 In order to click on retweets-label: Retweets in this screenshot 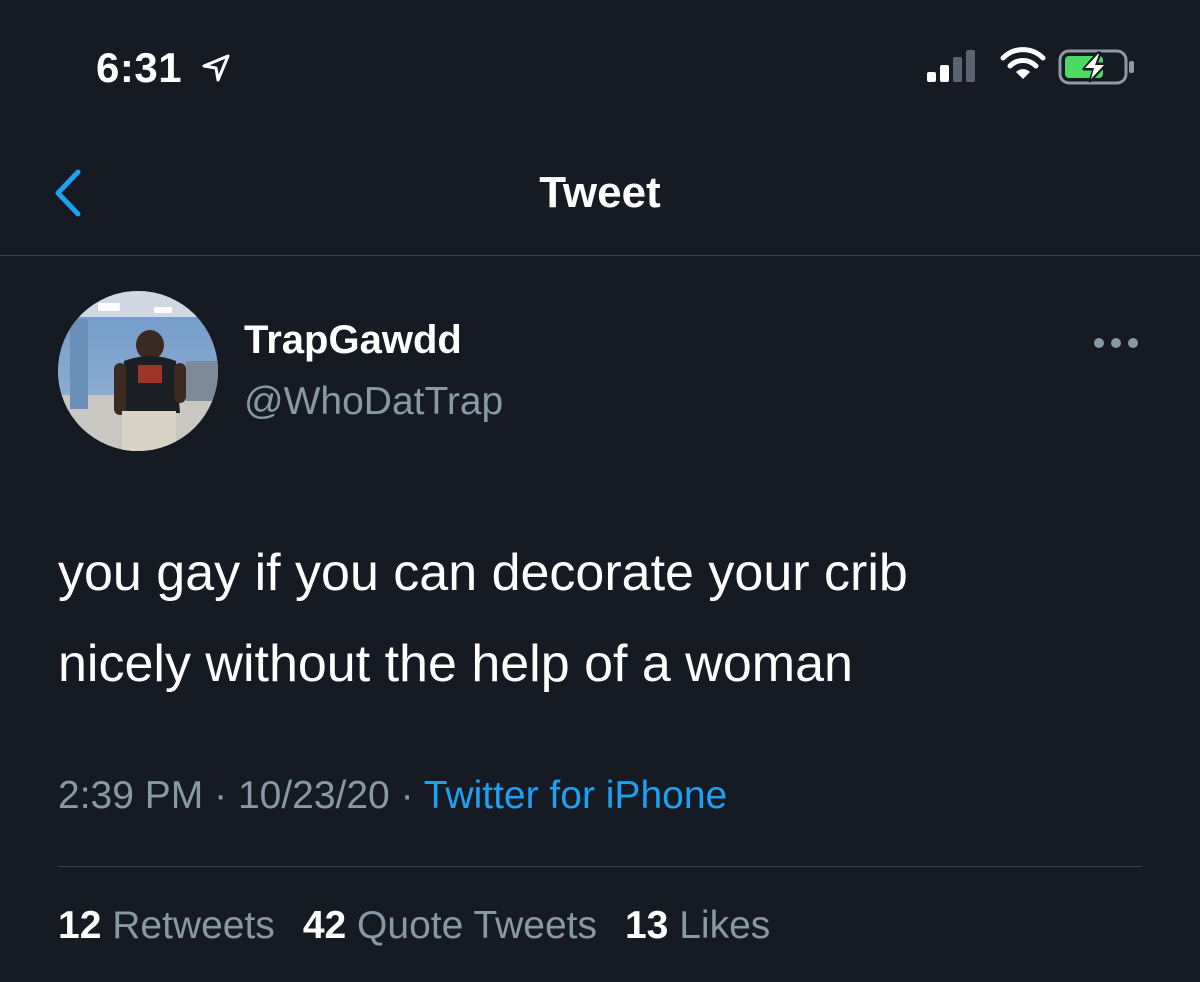, I will do `click(193, 925)`.